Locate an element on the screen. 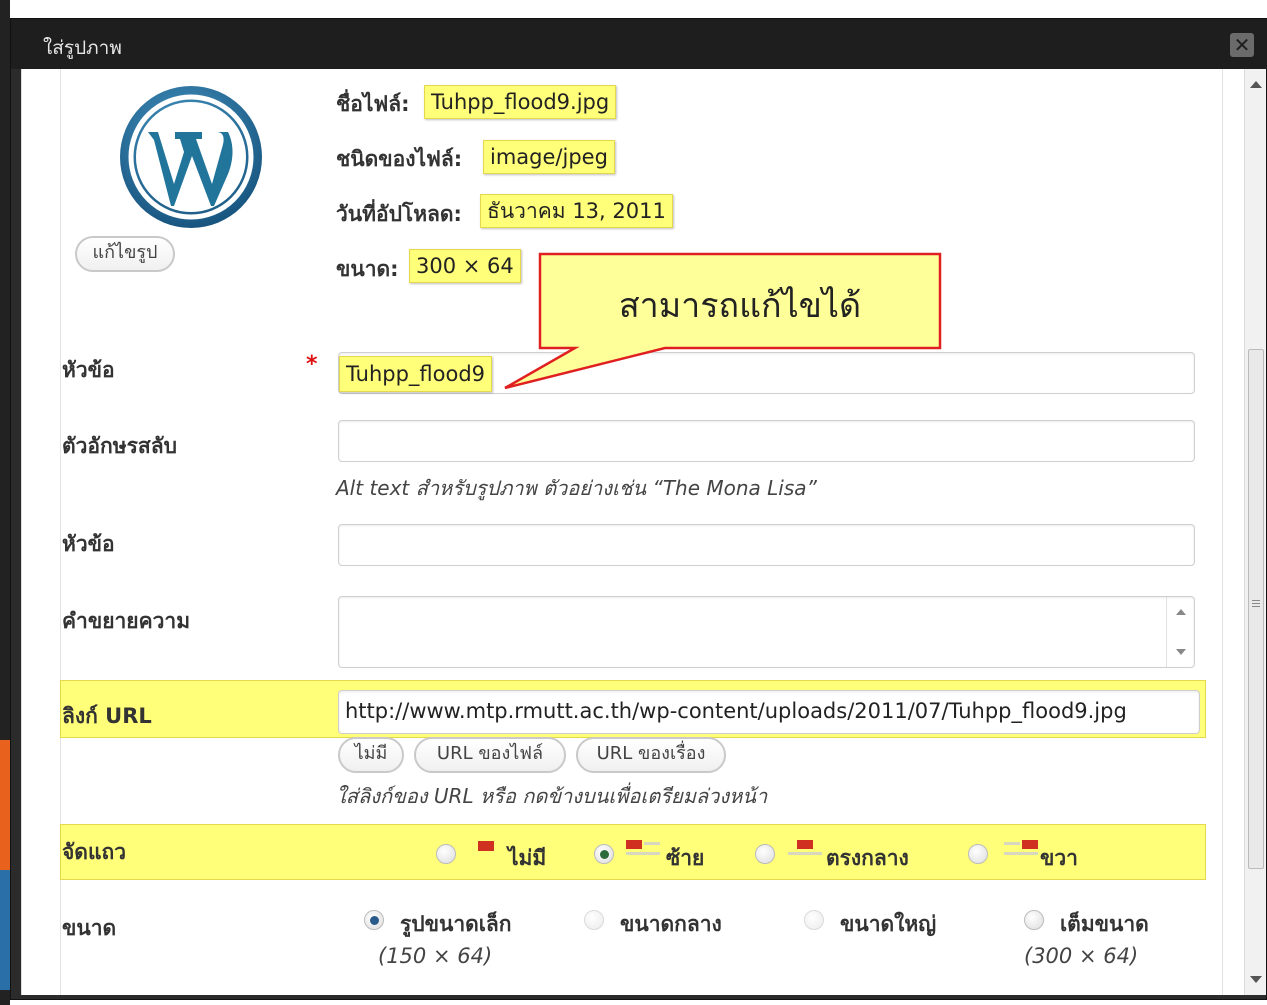 Image resolution: width=1267 pixels, height=1005 pixels. align-left-label: ซ้าย is located at coordinates (685, 858).